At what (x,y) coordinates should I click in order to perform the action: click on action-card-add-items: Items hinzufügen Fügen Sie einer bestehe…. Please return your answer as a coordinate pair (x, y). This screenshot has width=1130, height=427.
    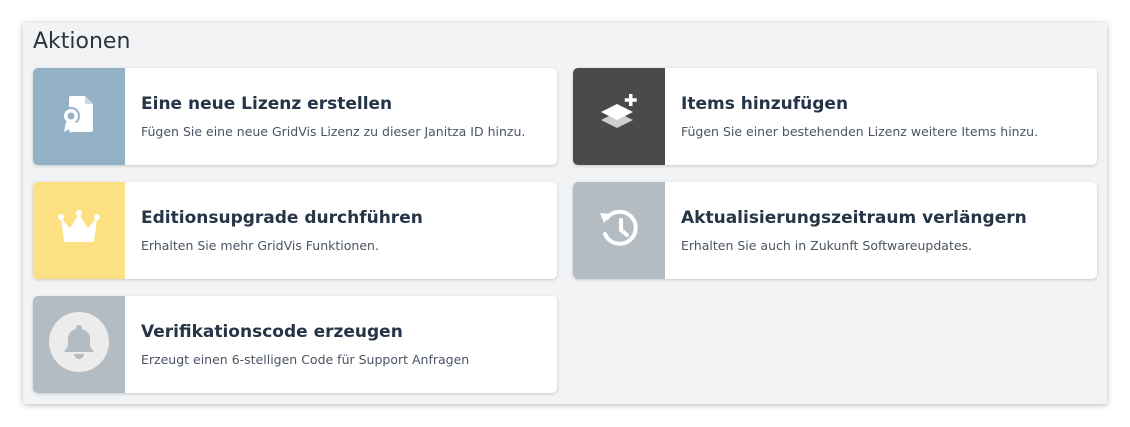
    Looking at the image, I should click on (835, 116).